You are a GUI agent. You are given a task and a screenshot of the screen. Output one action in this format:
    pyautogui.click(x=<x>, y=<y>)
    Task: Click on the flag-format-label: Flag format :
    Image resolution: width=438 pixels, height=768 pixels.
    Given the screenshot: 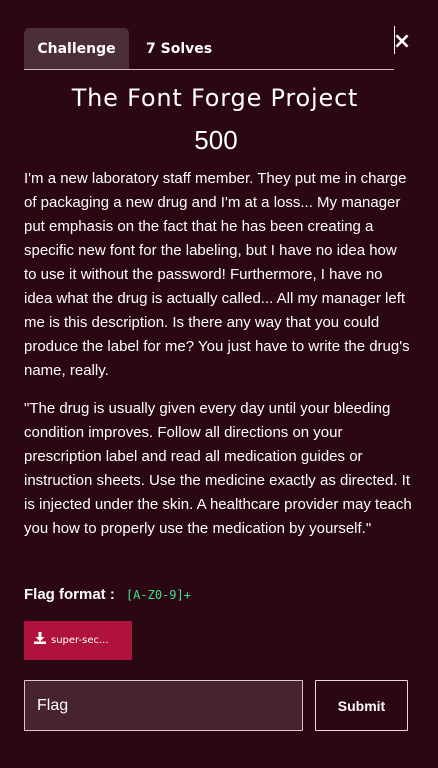 What is the action you would take?
    pyautogui.click(x=69, y=594)
    